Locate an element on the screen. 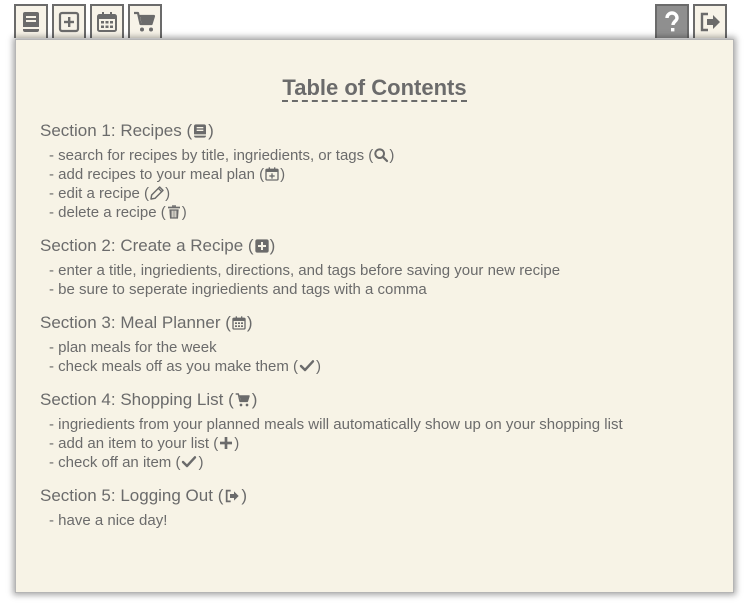 The image size is (754, 612). recipe-book-icon is located at coordinates (31, 22).